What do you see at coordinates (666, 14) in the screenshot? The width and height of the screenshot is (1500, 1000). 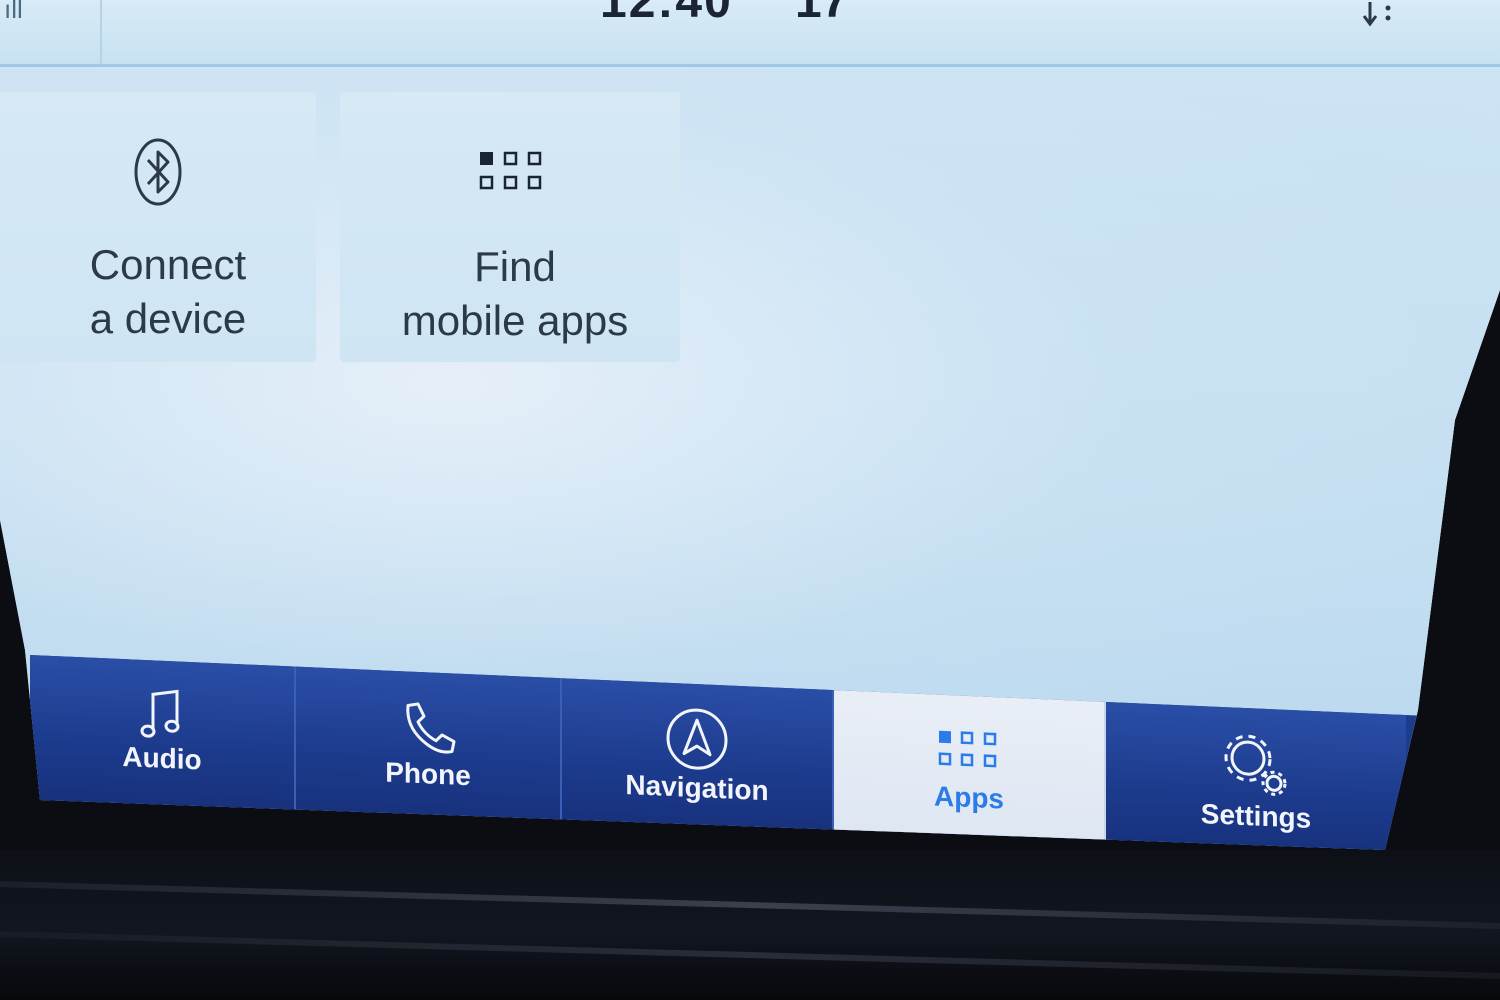 I see `status-clock: 12:40` at bounding box center [666, 14].